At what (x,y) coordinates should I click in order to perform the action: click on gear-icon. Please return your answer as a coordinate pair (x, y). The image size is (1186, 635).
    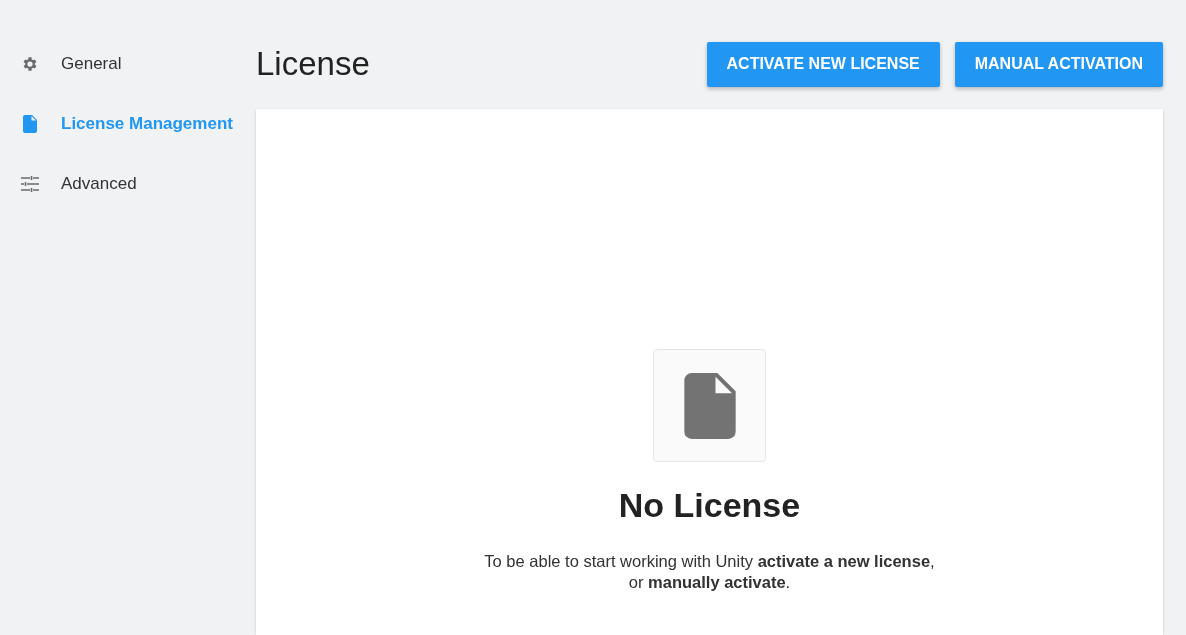
    Looking at the image, I should click on (30, 64).